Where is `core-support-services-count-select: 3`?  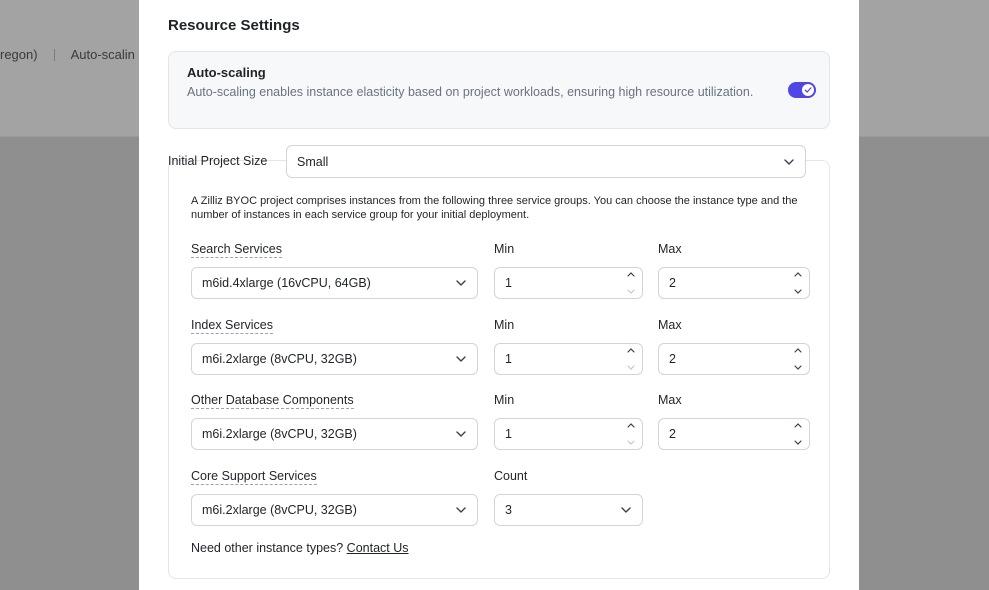
core-support-services-count-select: 3 is located at coordinates (568, 510).